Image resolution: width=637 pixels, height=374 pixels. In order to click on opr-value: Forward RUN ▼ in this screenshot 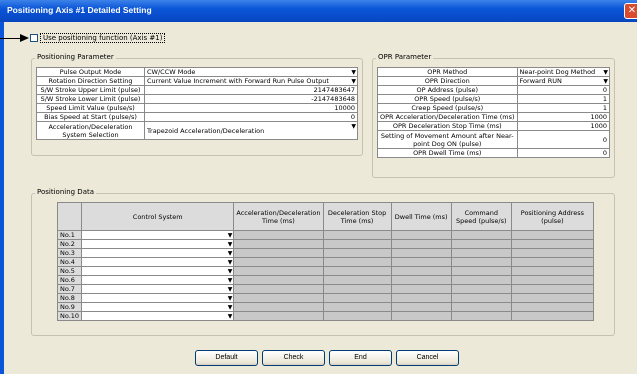, I will do `click(563, 81)`.